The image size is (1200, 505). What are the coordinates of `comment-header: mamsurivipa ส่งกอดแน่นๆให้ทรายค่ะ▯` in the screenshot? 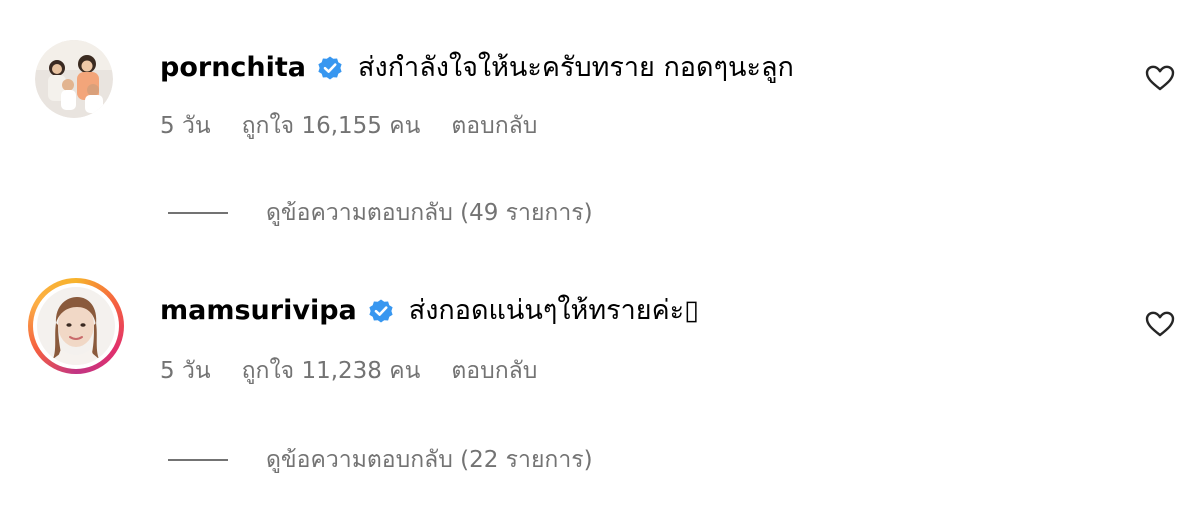 It's located at (429, 311).